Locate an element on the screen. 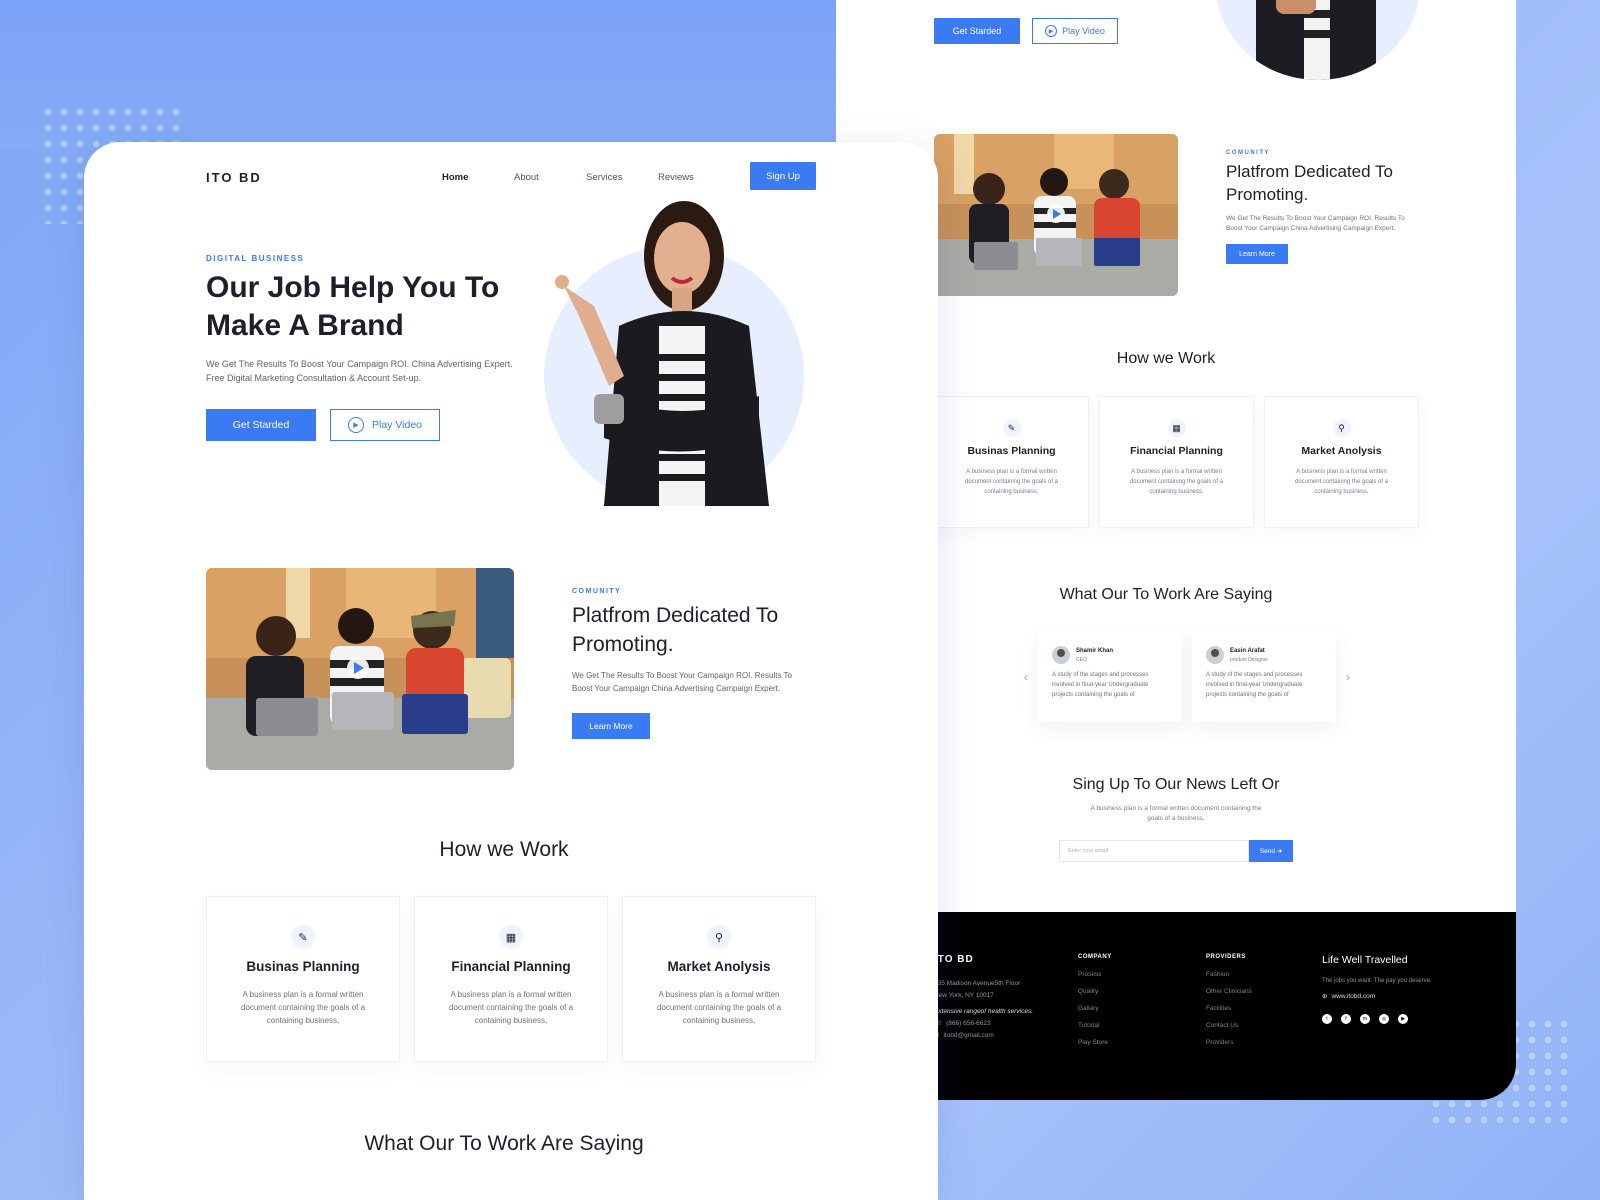  hero-title-line: Make A Brand is located at coordinates (305, 325).